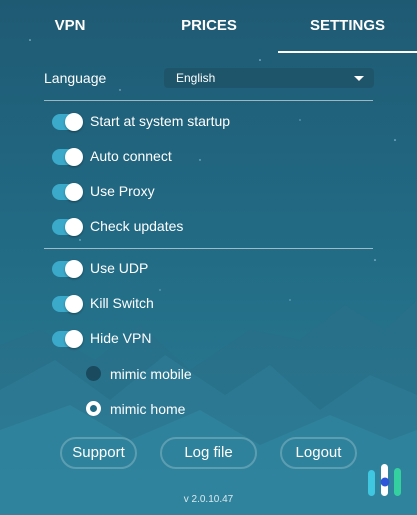 The width and height of the screenshot is (417, 515). I want to click on startup-toggle, so click(67, 122).